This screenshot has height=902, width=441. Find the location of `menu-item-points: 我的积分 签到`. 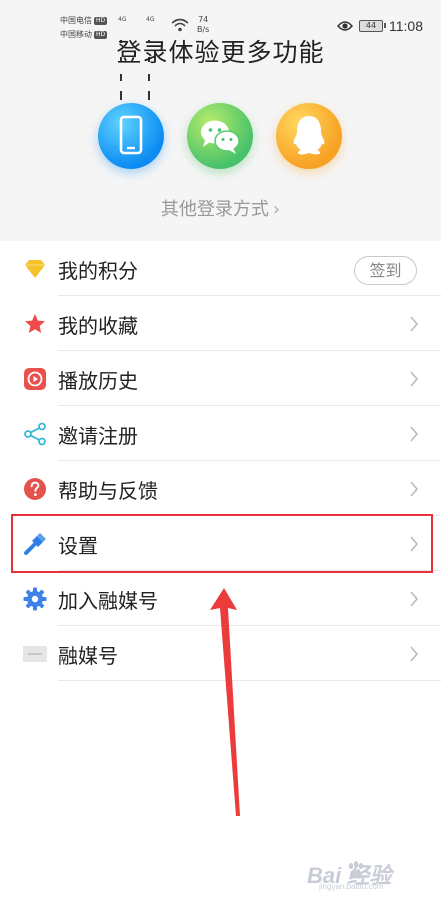

menu-item-points: 我的积分 签到 is located at coordinates (220, 268).